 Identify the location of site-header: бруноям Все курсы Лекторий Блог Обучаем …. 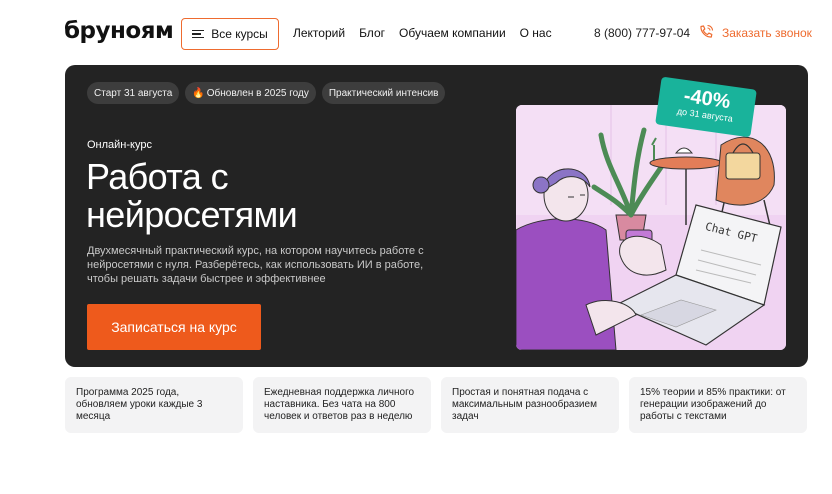
(416, 34).